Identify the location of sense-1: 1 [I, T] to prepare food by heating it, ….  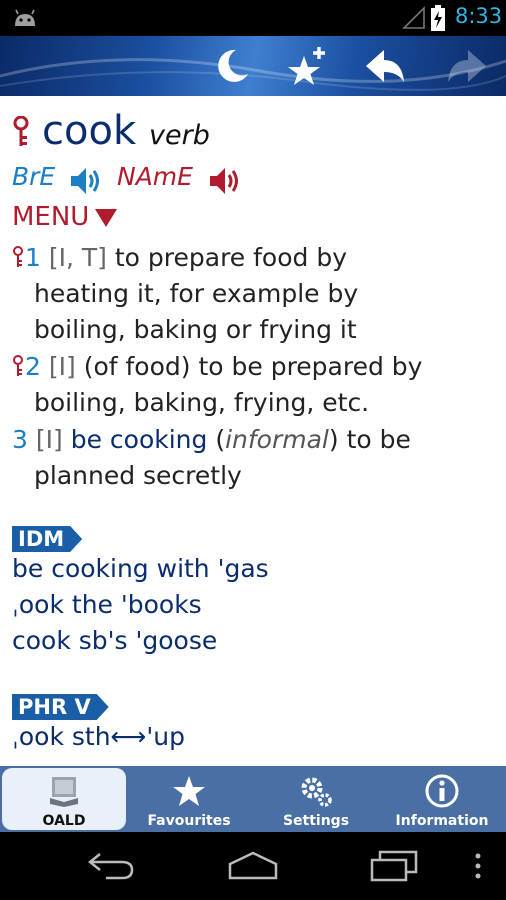
(252, 294).